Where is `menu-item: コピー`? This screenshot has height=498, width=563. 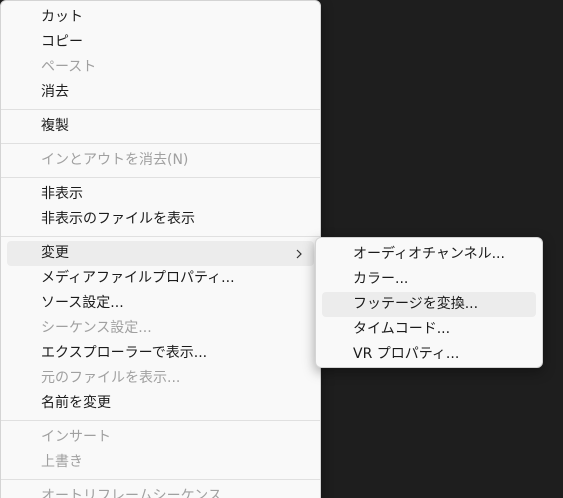
menu-item: コピー is located at coordinates (160, 42).